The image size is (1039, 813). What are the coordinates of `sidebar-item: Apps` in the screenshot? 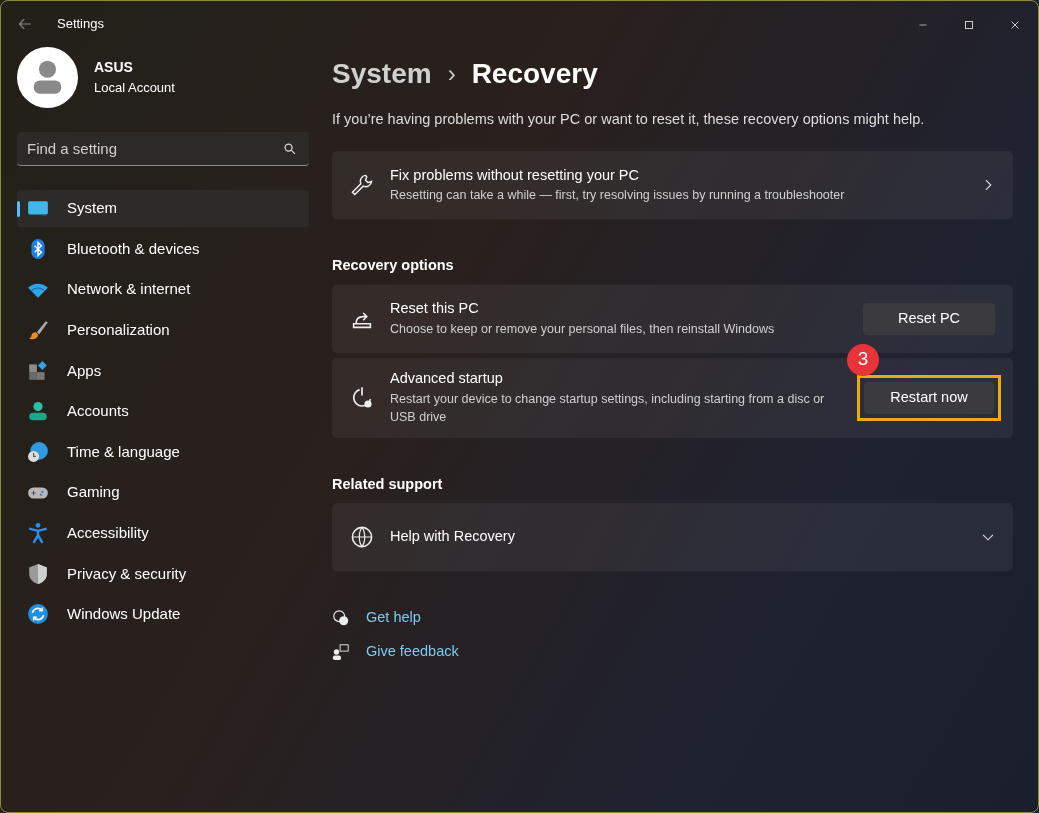 It's located at (163, 371).